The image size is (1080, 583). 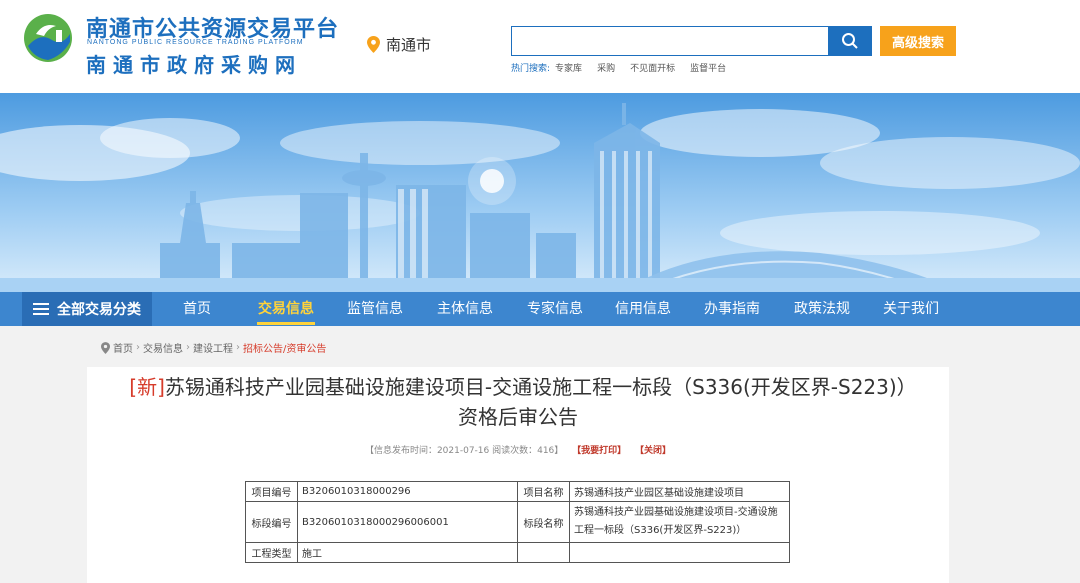 I want to click on print-button: 【我要打印】, so click(x=599, y=451).